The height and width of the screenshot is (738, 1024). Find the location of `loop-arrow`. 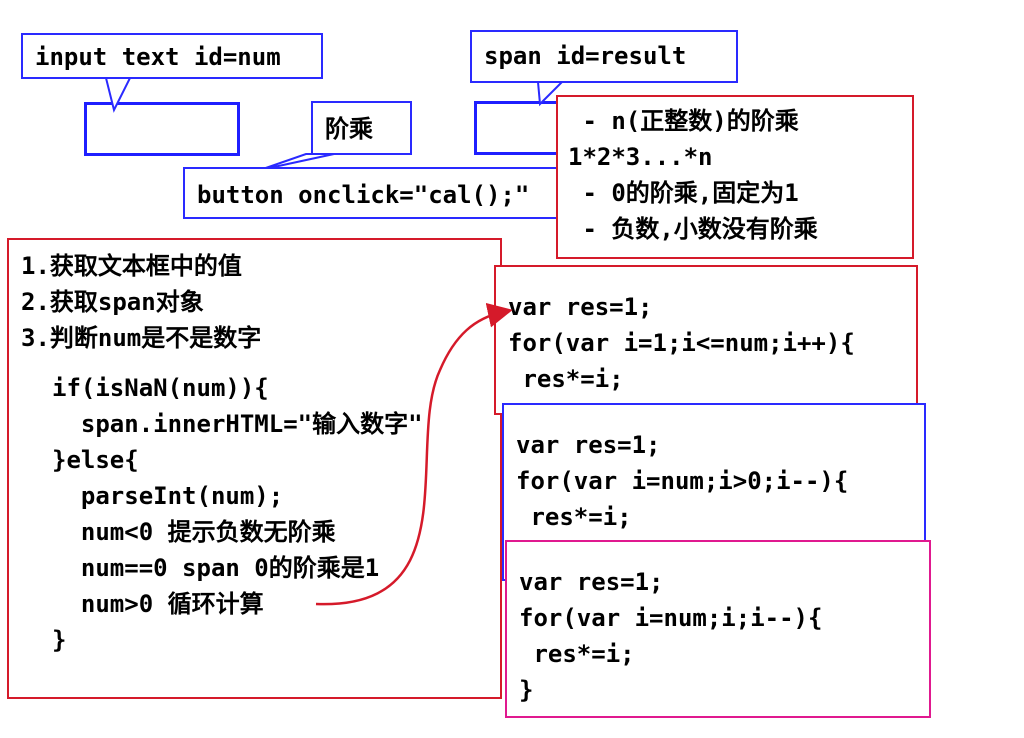

loop-arrow is located at coordinates (414, 454).